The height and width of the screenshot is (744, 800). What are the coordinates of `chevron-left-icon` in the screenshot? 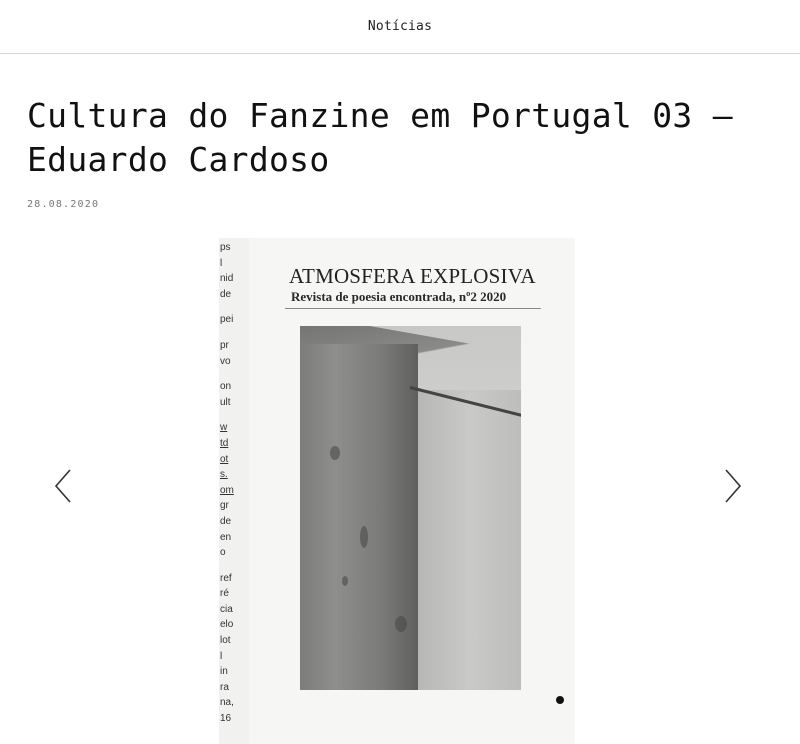 It's located at (62, 486).